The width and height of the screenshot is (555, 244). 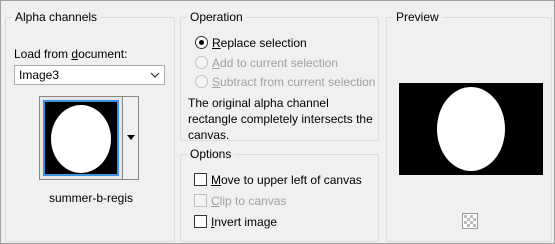 I want to click on options-title: Options, so click(x=211, y=154).